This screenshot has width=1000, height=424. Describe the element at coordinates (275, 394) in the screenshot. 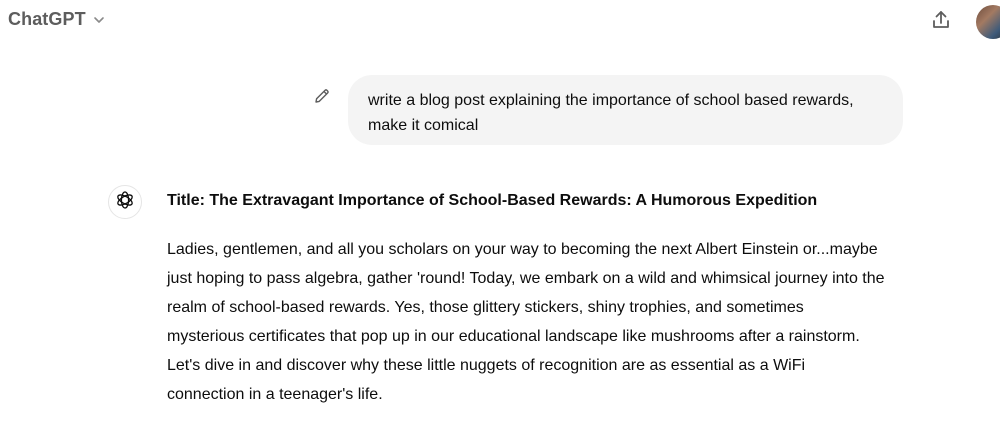

I see `paragraph-line: connection in a teenager's life.` at that location.